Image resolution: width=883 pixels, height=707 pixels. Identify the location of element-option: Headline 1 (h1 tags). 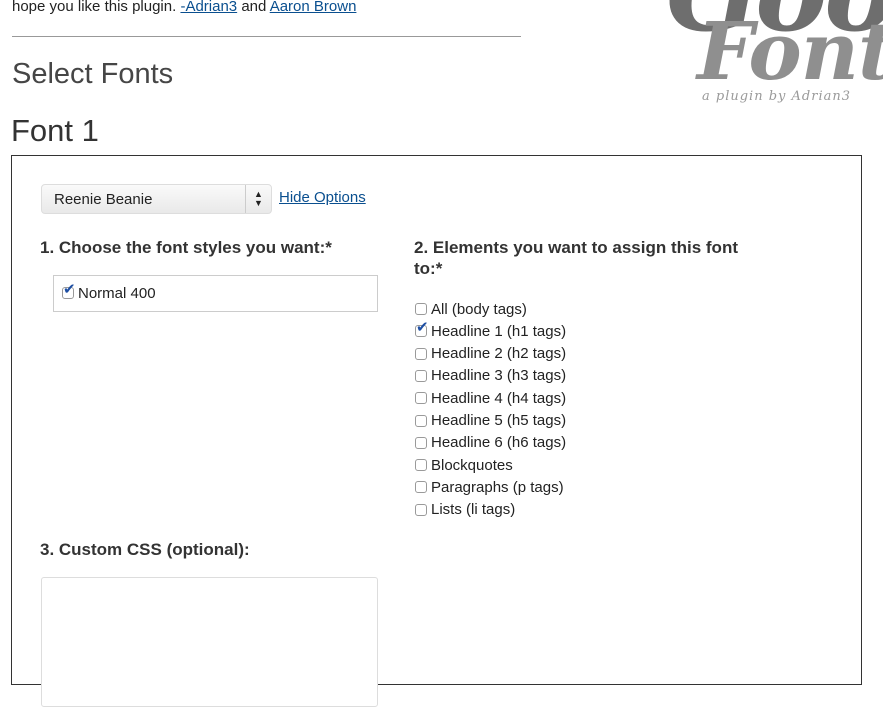
(491, 330).